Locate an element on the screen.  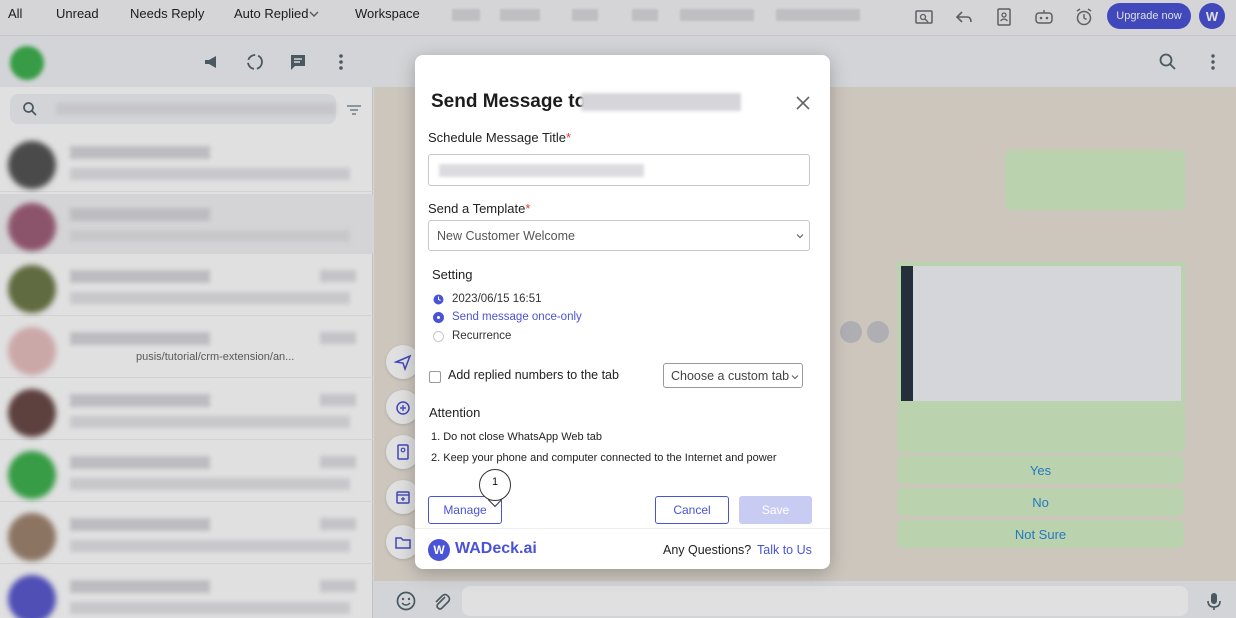
schedule-title-label-text: Schedule Message Title is located at coordinates (497, 137).